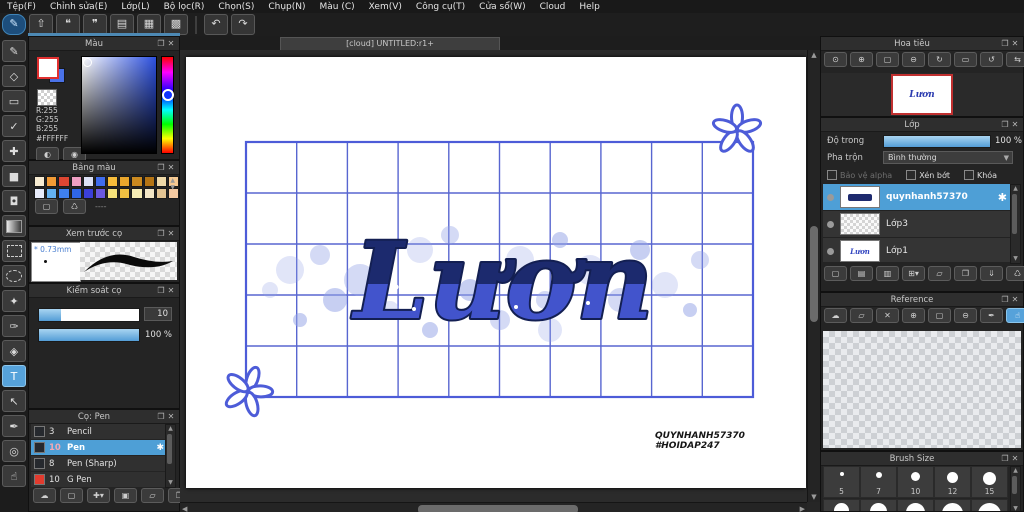 The image size is (1024, 512). I want to click on brush-row-1: 10 Pen ✱, so click(99, 448).